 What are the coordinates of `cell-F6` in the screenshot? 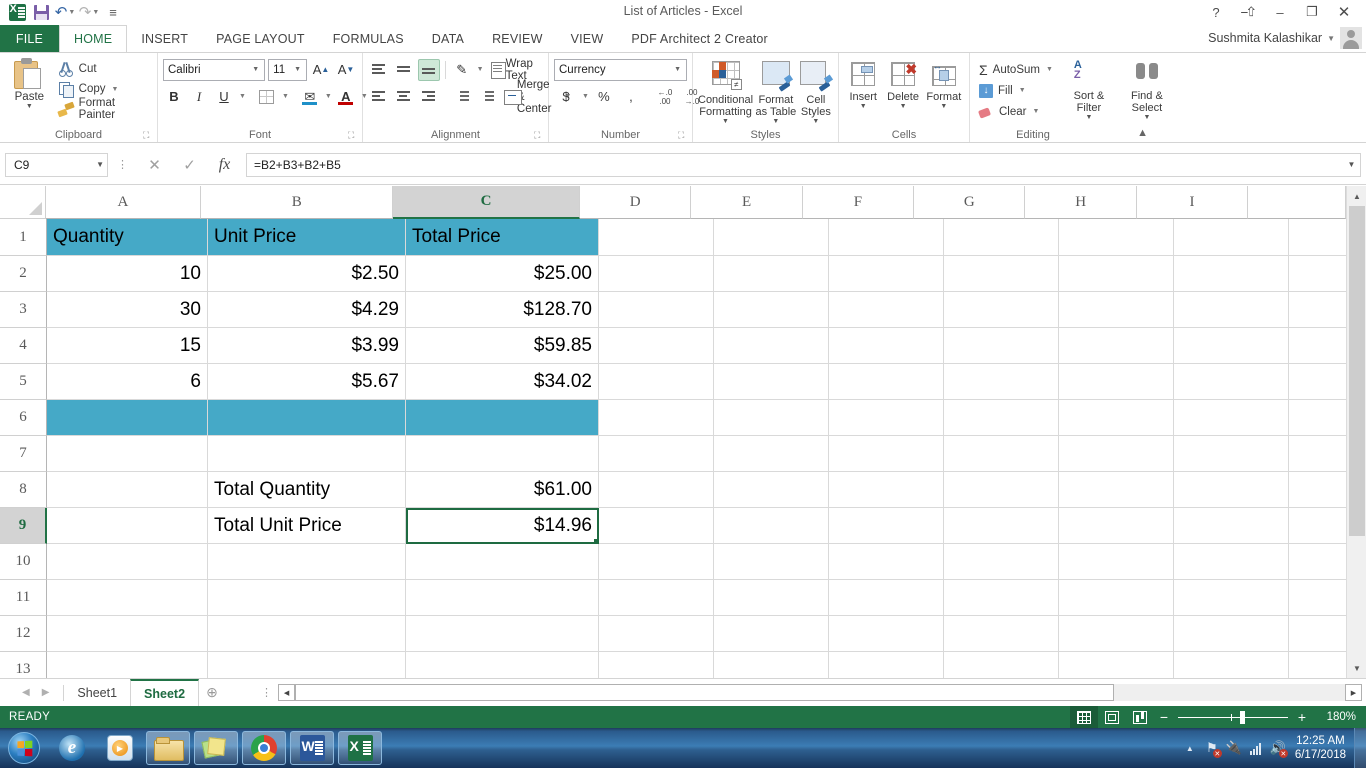 It's located at (886, 418).